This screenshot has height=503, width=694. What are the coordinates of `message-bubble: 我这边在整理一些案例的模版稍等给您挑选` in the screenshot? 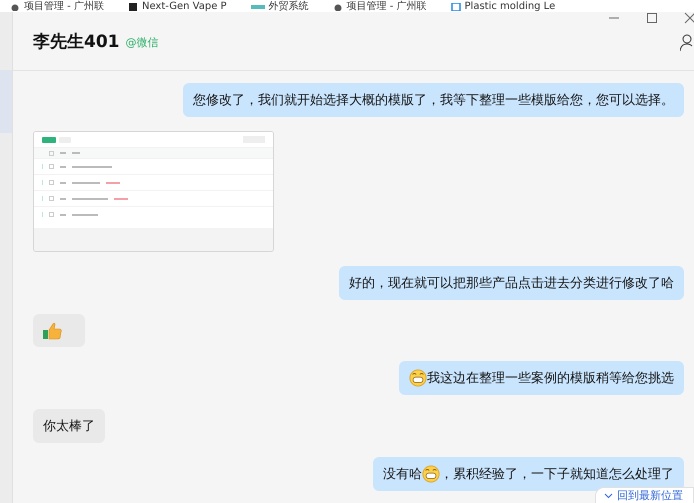 It's located at (541, 378).